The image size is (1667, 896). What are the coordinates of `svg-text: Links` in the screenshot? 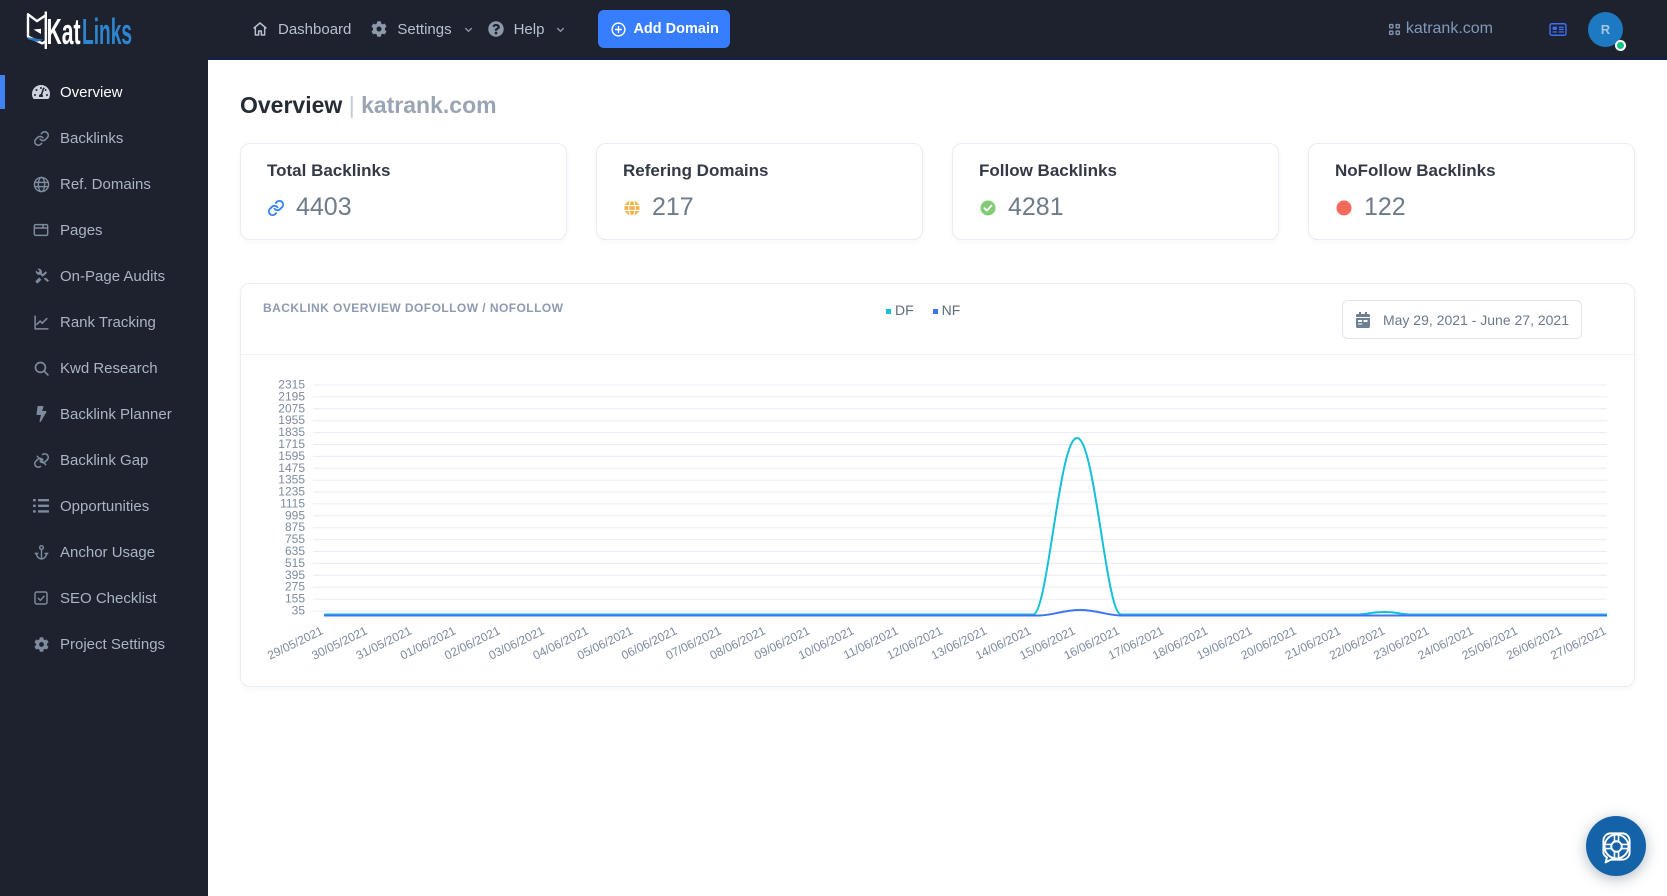 It's located at (107, 31).